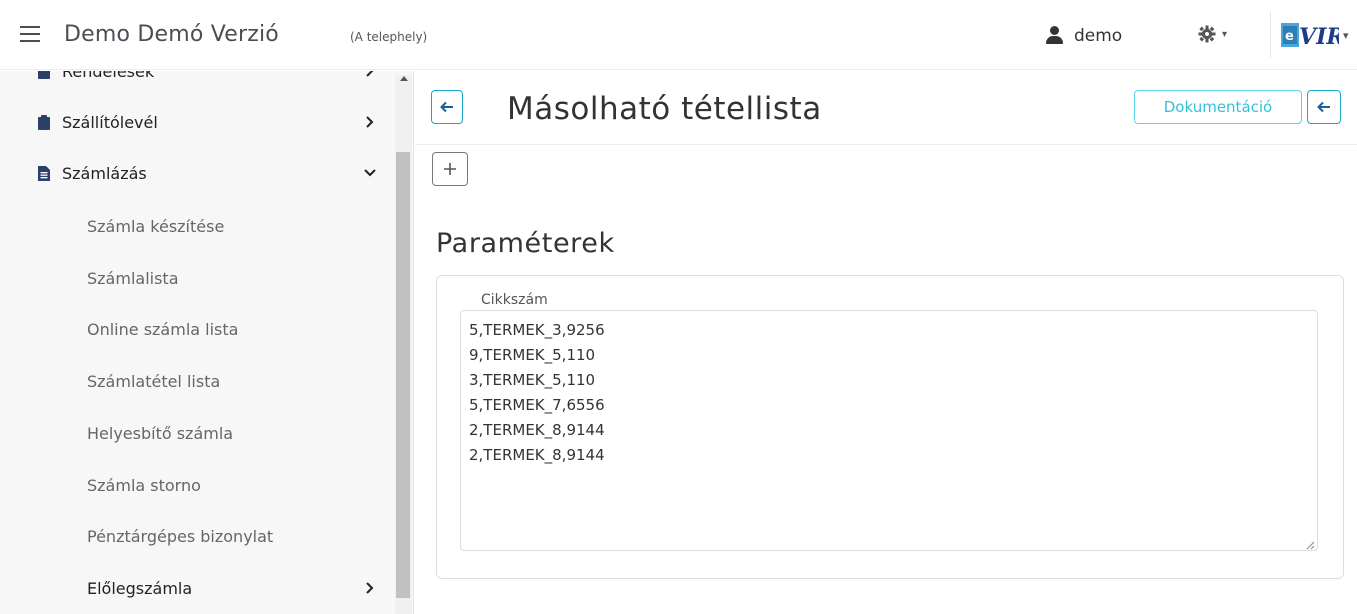 This screenshot has height=614, width=1357. I want to click on documentation-button: Dokumentáció, so click(1218, 107).